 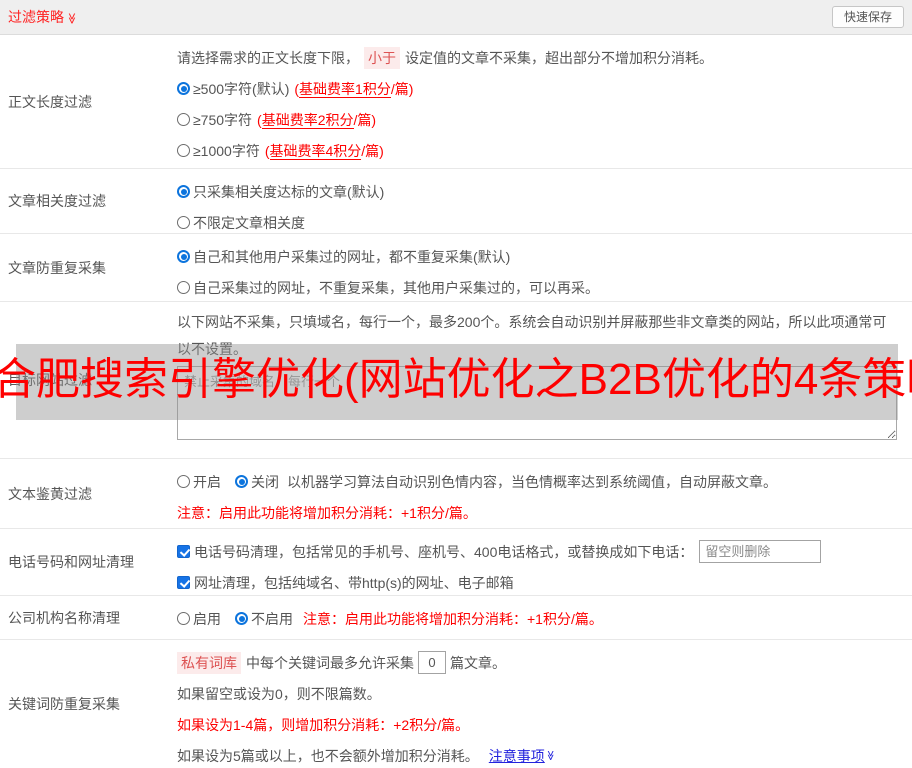 I want to click on row-label: 电话号码和网址清理, so click(x=71, y=562).